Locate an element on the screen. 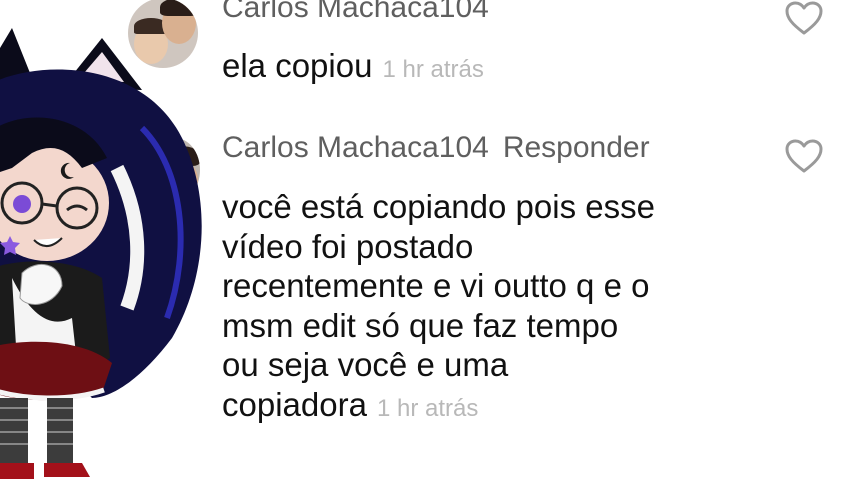  comment-username-row: Carlos Machaca104 Responder is located at coordinates (436, 148).